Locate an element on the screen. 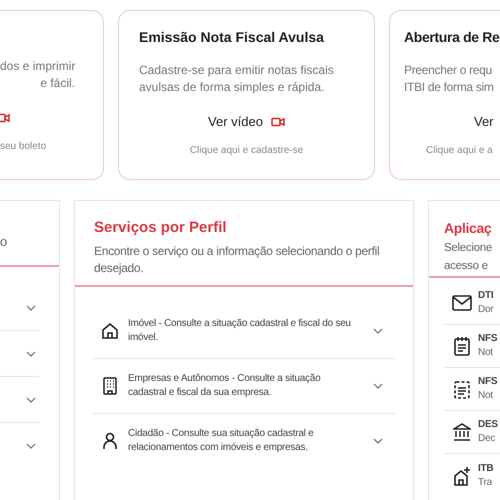  panel-title: Serviços por Perfil is located at coordinates (161, 228).